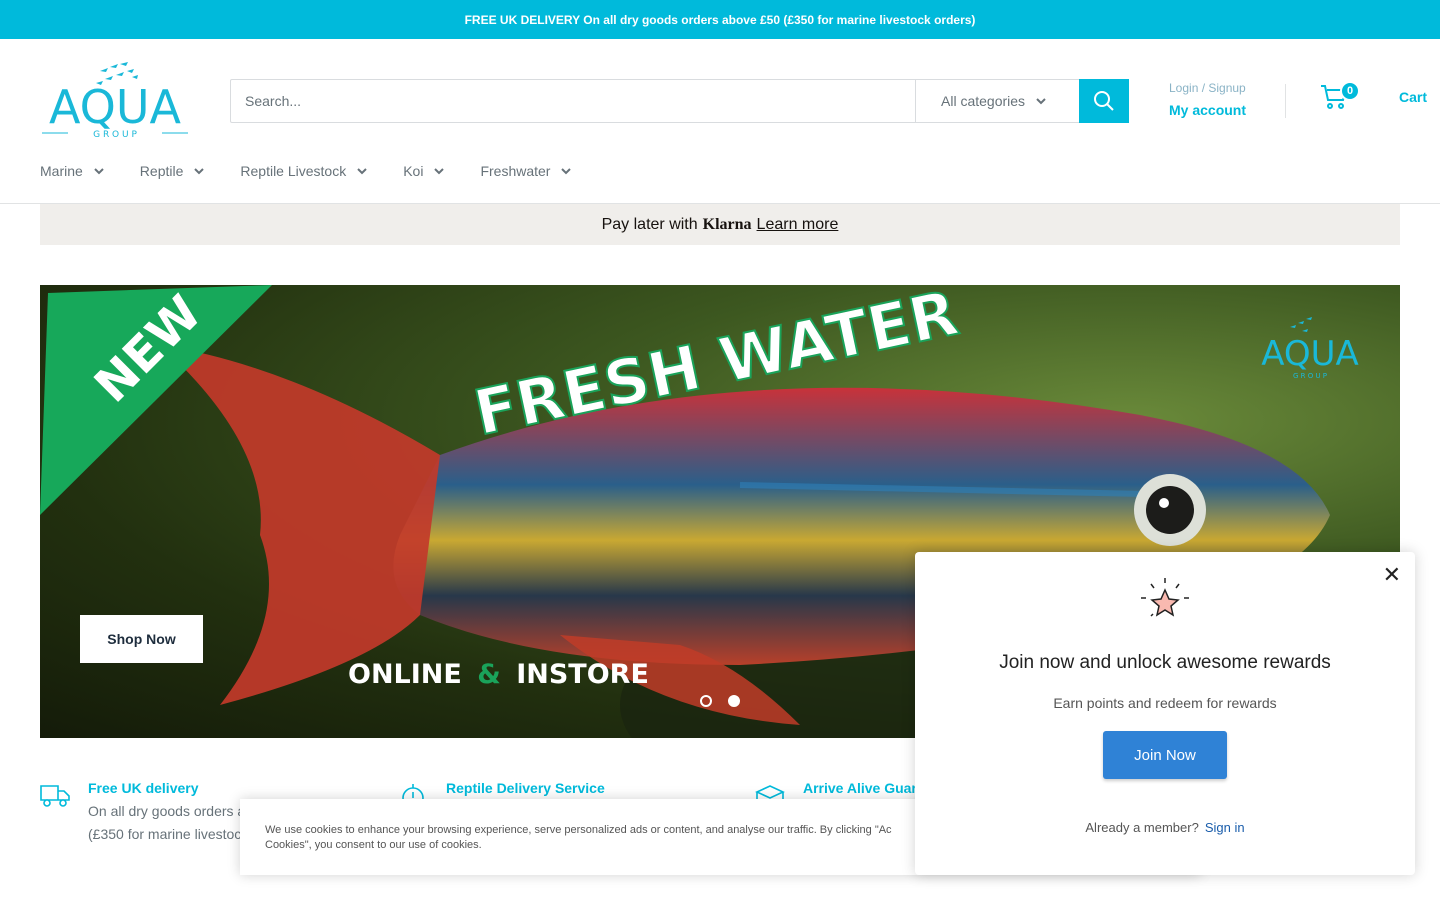 This screenshot has height=900, width=1440. I want to click on hero-logo: AQUA G R O U P, so click(1310, 348).